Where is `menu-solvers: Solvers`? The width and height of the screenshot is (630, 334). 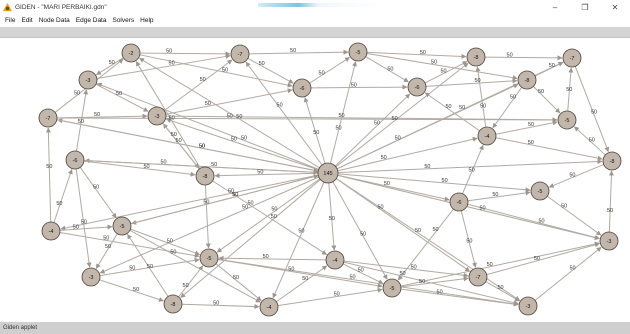
menu-solvers: Solvers is located at coordinates (123, 20).